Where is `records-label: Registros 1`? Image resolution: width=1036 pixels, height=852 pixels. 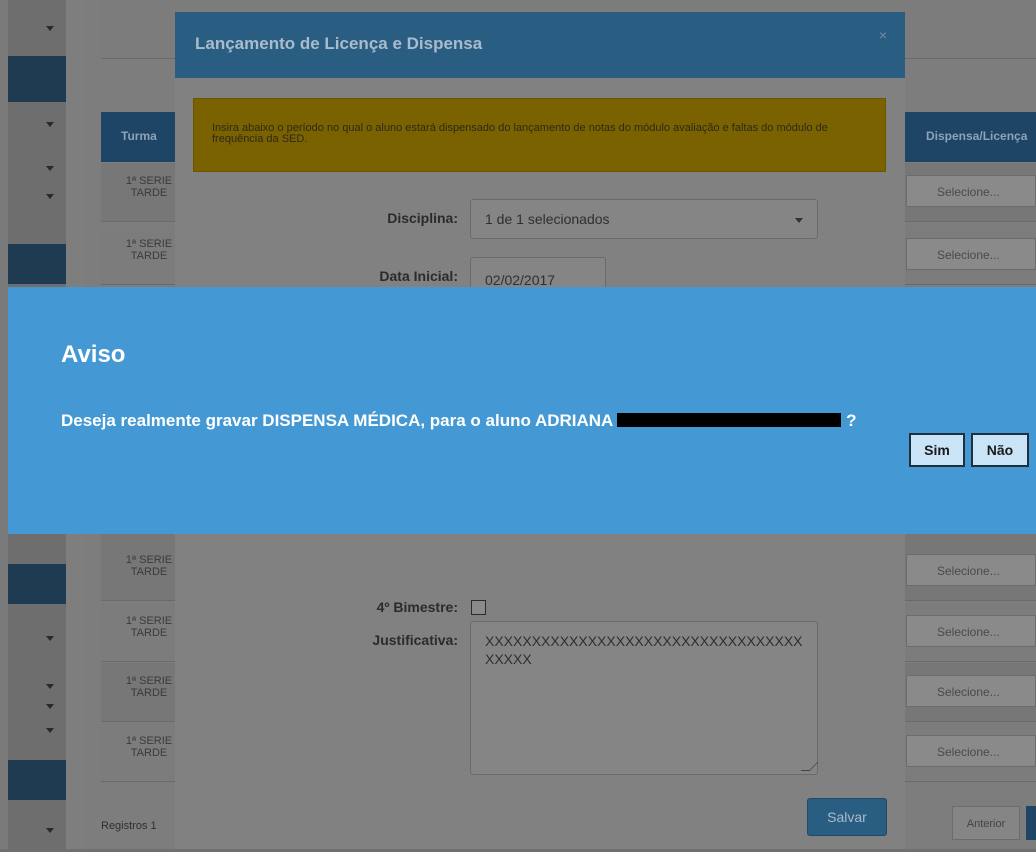
records-label: Registros 1 is located at coordinates (129, 826).